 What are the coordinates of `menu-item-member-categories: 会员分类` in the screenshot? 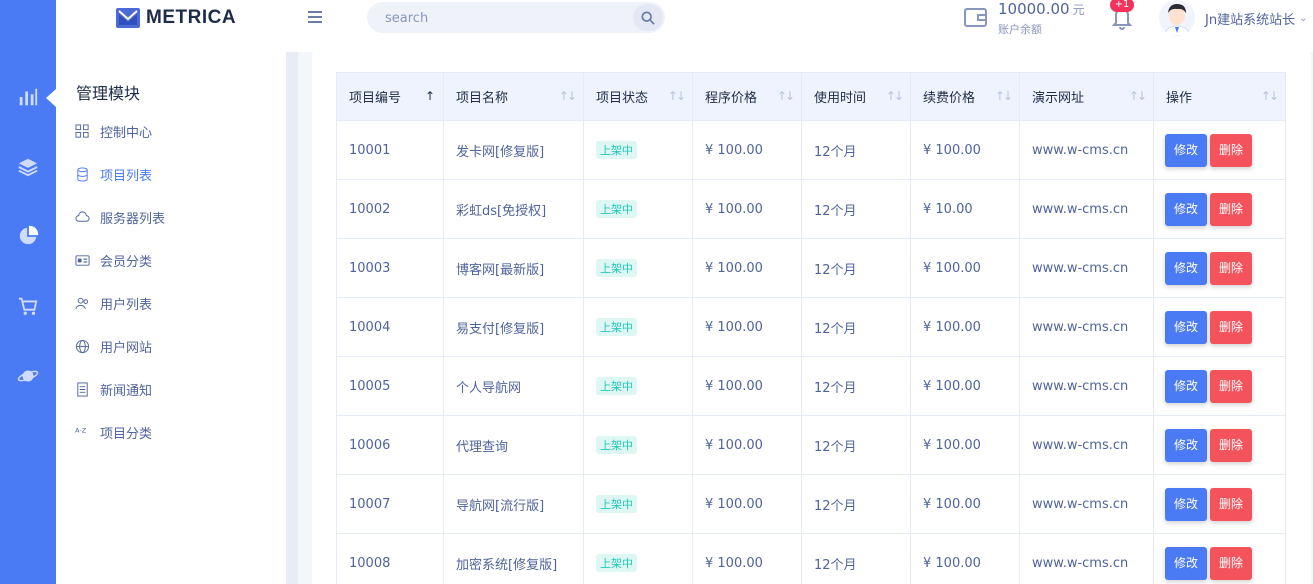 It's located at (113, 260).